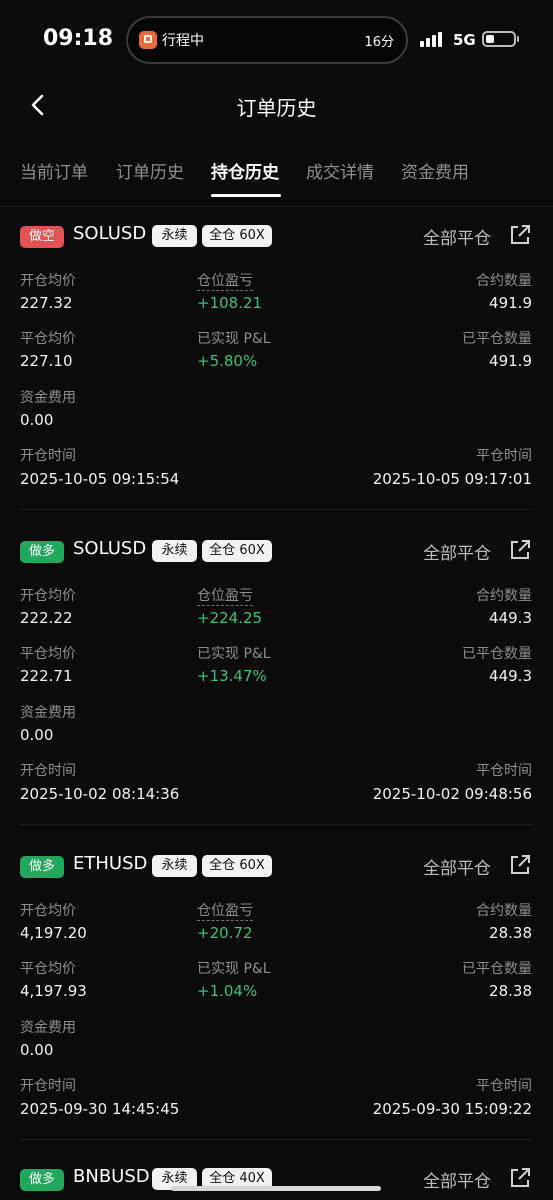 The image size is (553, 1200). Describe the element at coordinates (510, 676) in the screenshot. I see `closed-qty-value: 449.3` at that location.